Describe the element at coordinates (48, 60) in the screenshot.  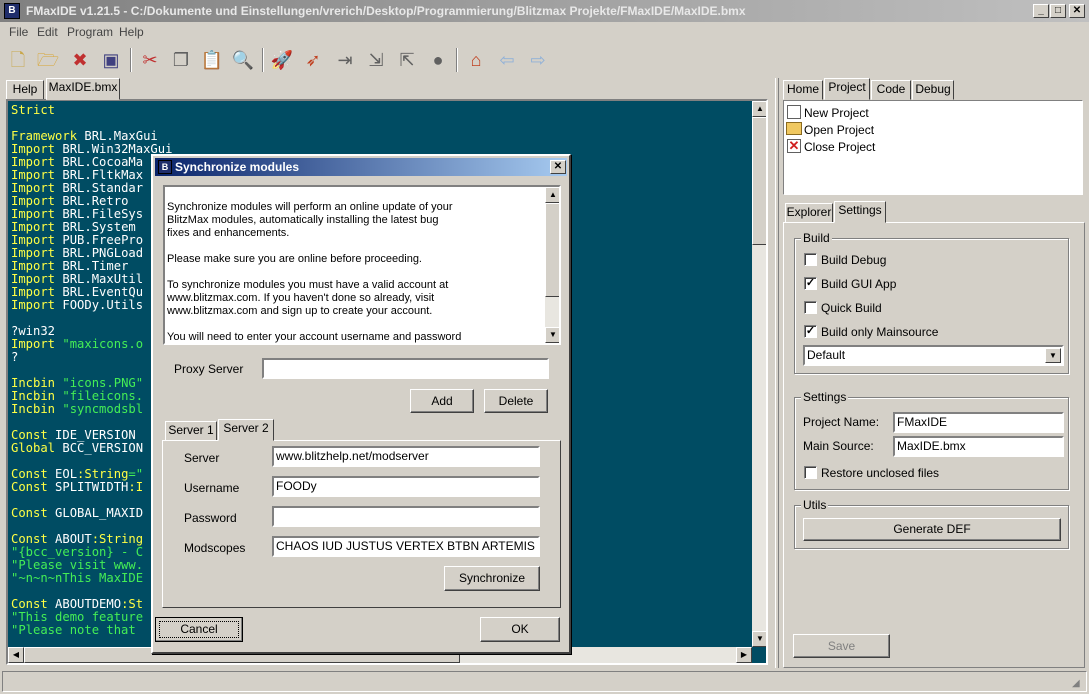
I see `open-file-icon: 🗁` at that location.